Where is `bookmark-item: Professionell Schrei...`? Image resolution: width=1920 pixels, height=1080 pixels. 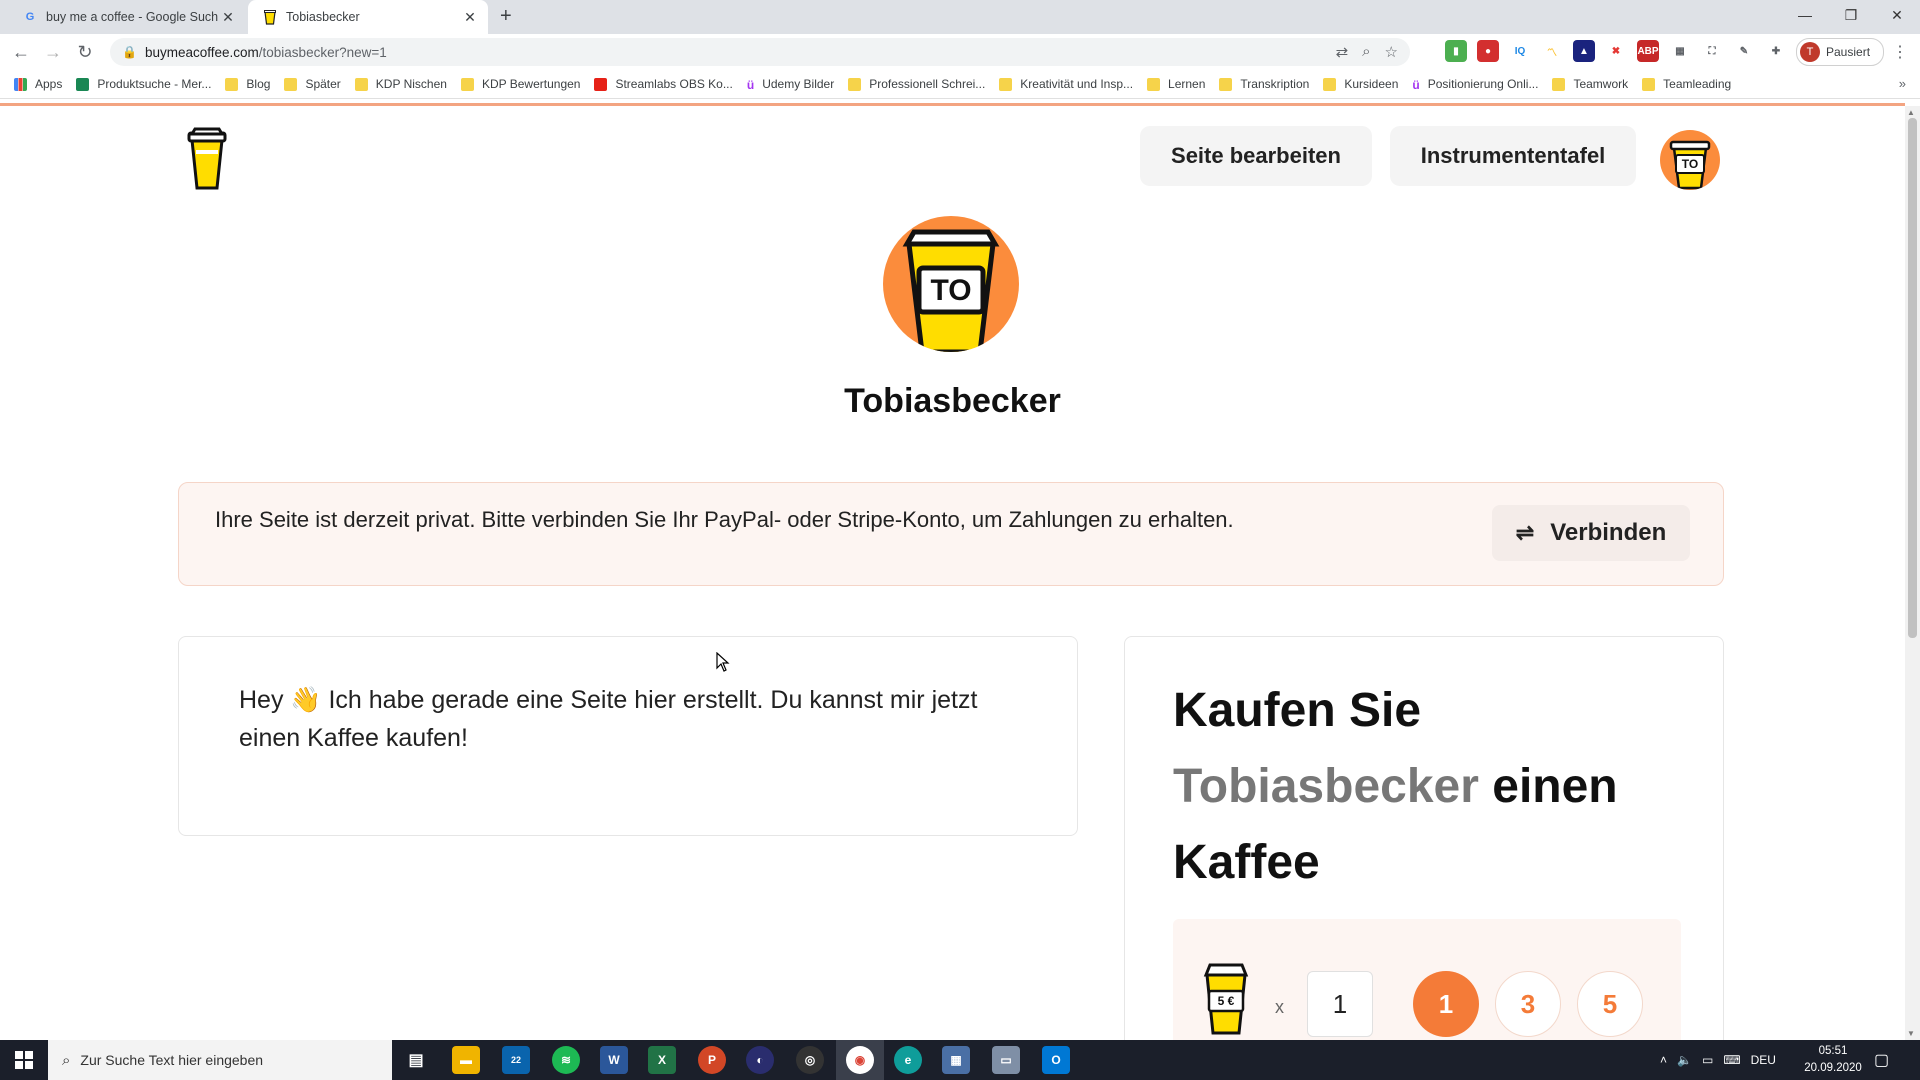
bookmark-item: Professionell Schrei... is located at coordinates (916, 84).